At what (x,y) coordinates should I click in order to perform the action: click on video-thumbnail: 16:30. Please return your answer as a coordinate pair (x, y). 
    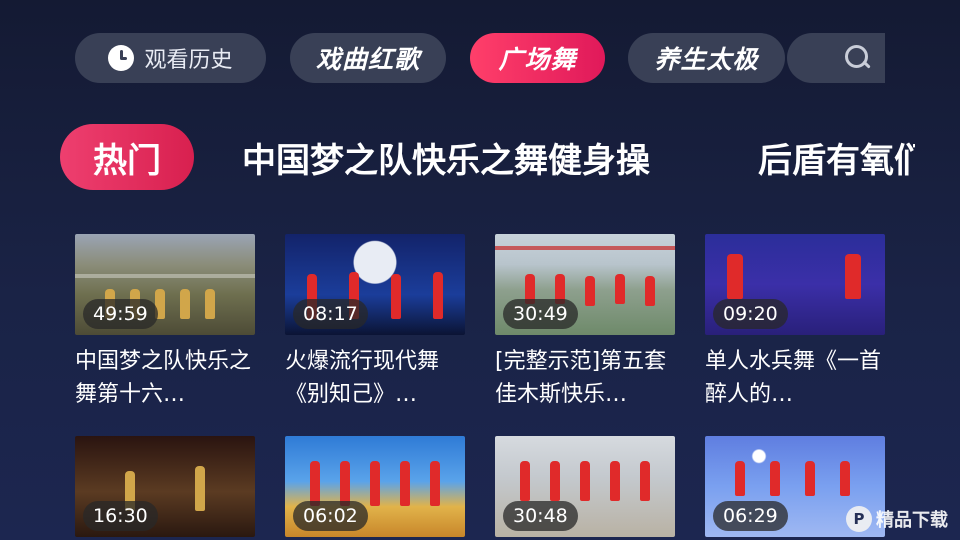
    Looking at the image, I should click on (165, 486).